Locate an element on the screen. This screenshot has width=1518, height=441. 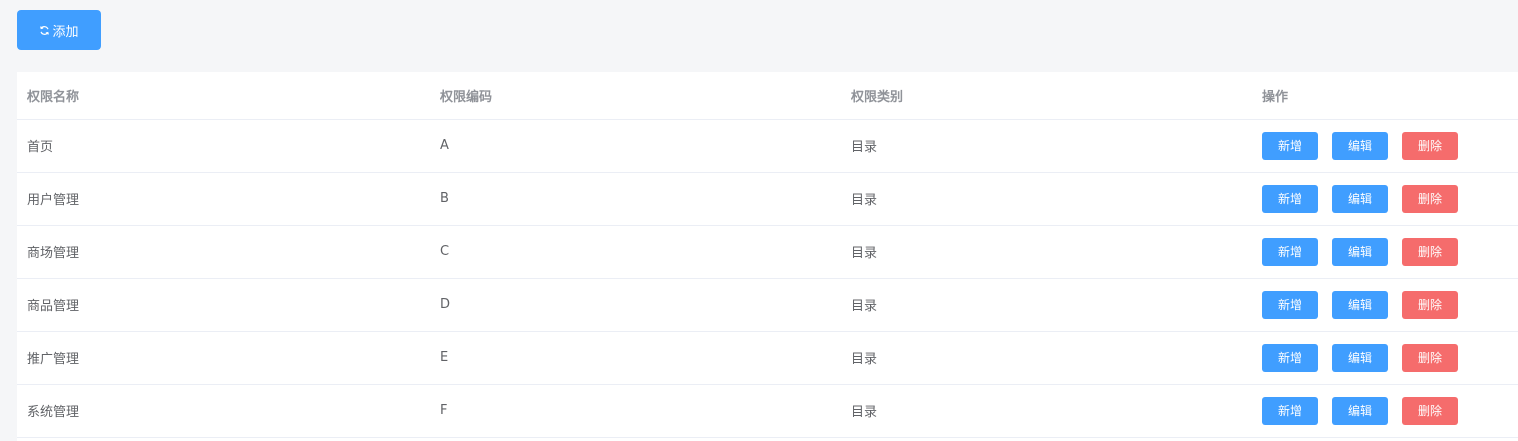
column-header-code: 权限编码 is located at coordinates (635, 96).